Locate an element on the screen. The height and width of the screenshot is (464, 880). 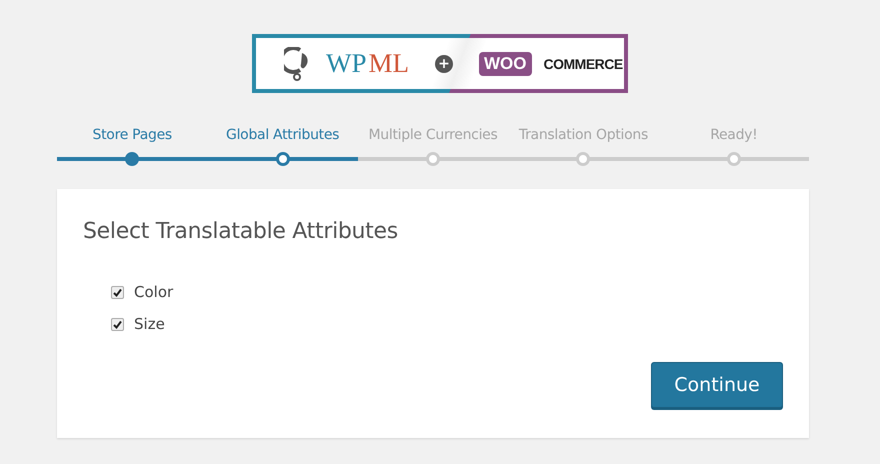
step-label: Store Pages is located at coordinates (132, 136).